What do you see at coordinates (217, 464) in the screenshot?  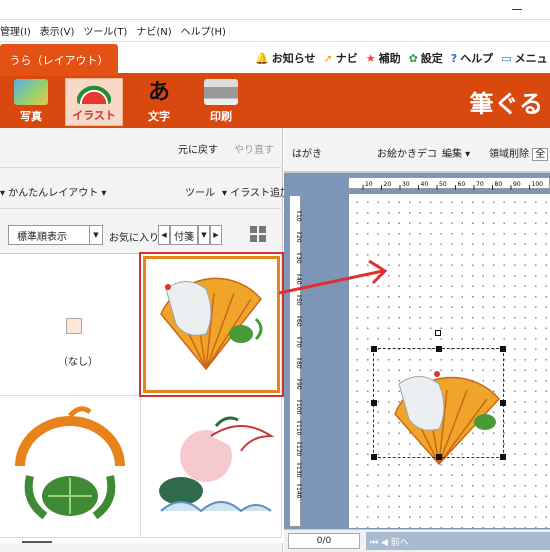 I see `crane-wave-illustration` at bounding box center [217, 464].